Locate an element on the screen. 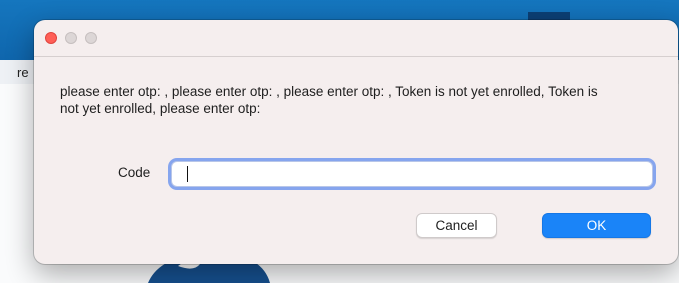  code-input is located at coordinates (412, 174).